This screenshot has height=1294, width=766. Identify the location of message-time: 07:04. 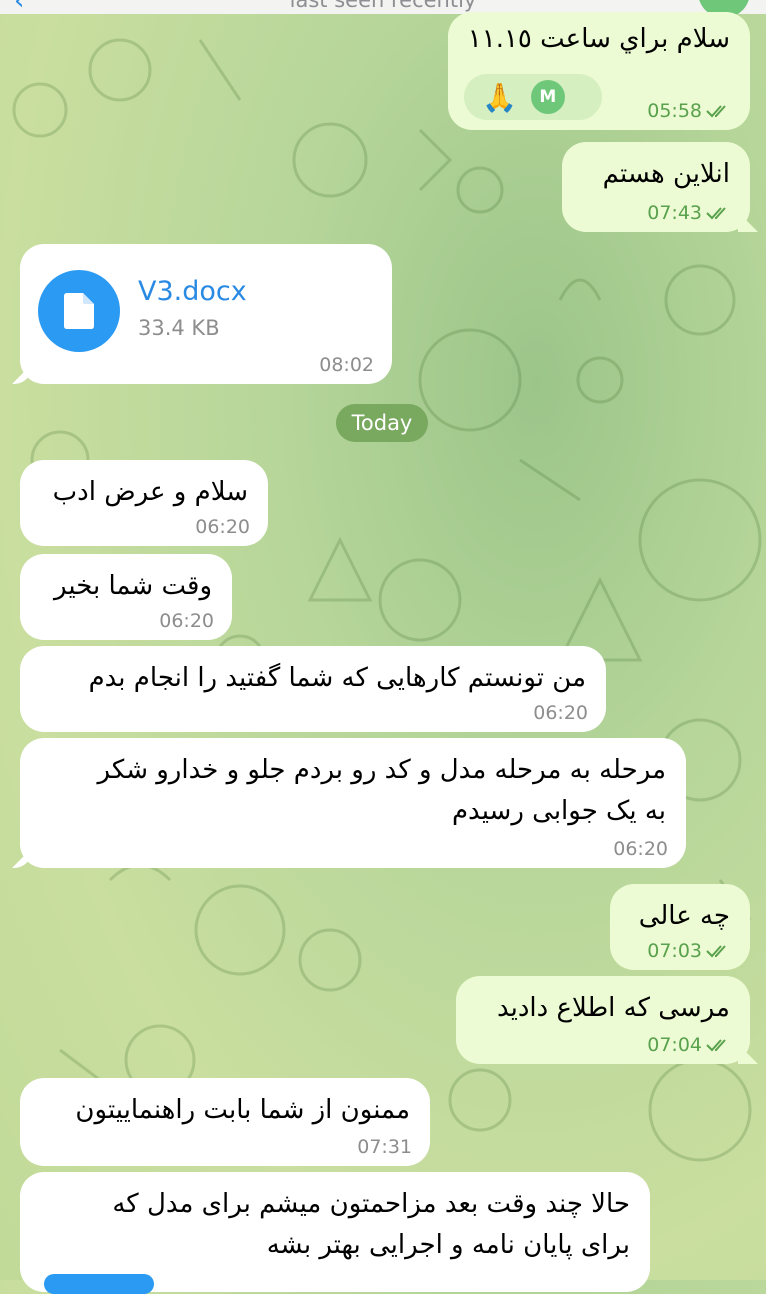
(689, 1045).